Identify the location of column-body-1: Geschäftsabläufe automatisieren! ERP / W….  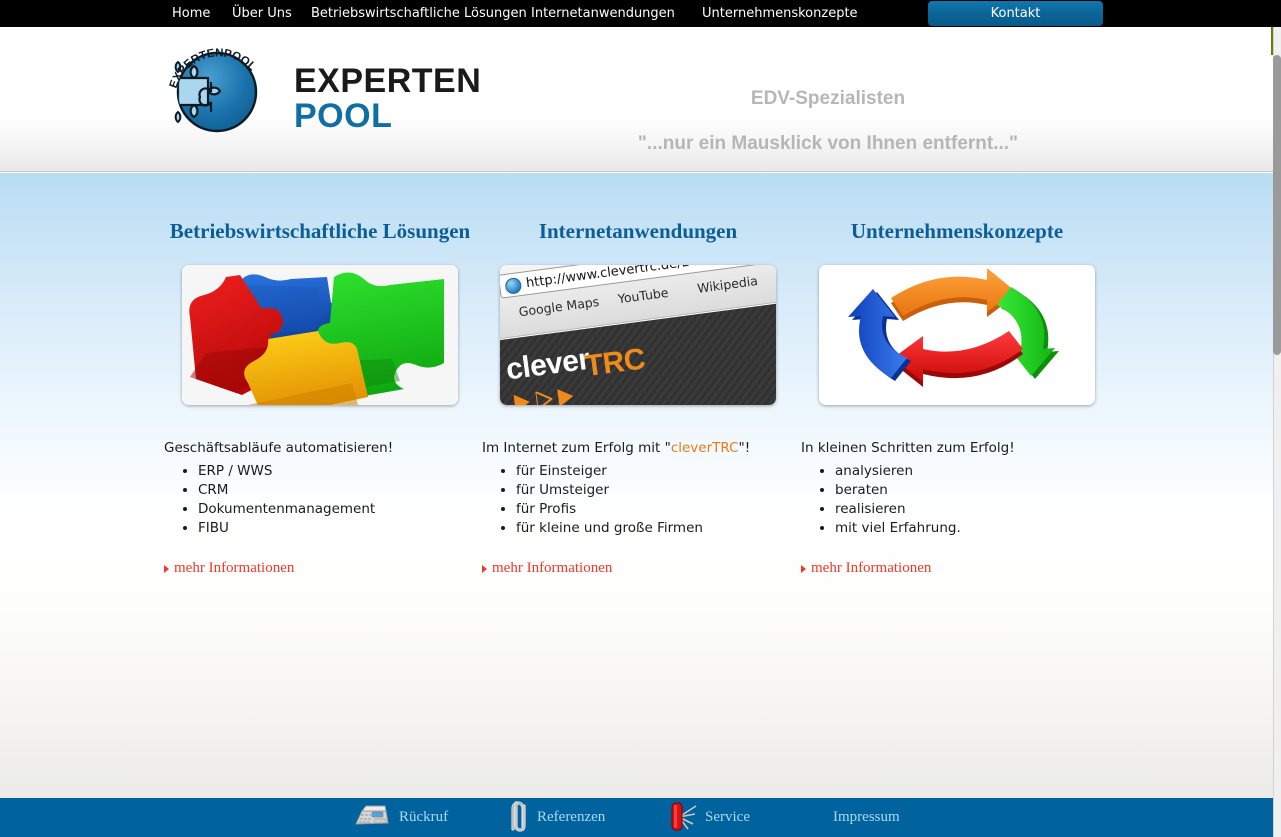
(320, 488).